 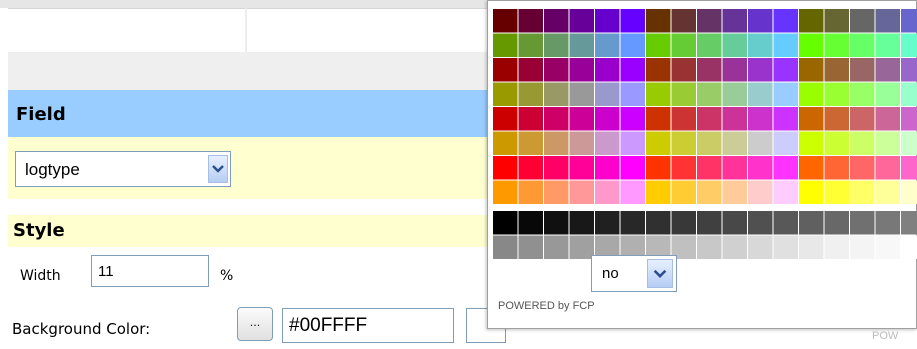 I want to click on websafe-select-dropdown-button, so click(x=660, y=273).